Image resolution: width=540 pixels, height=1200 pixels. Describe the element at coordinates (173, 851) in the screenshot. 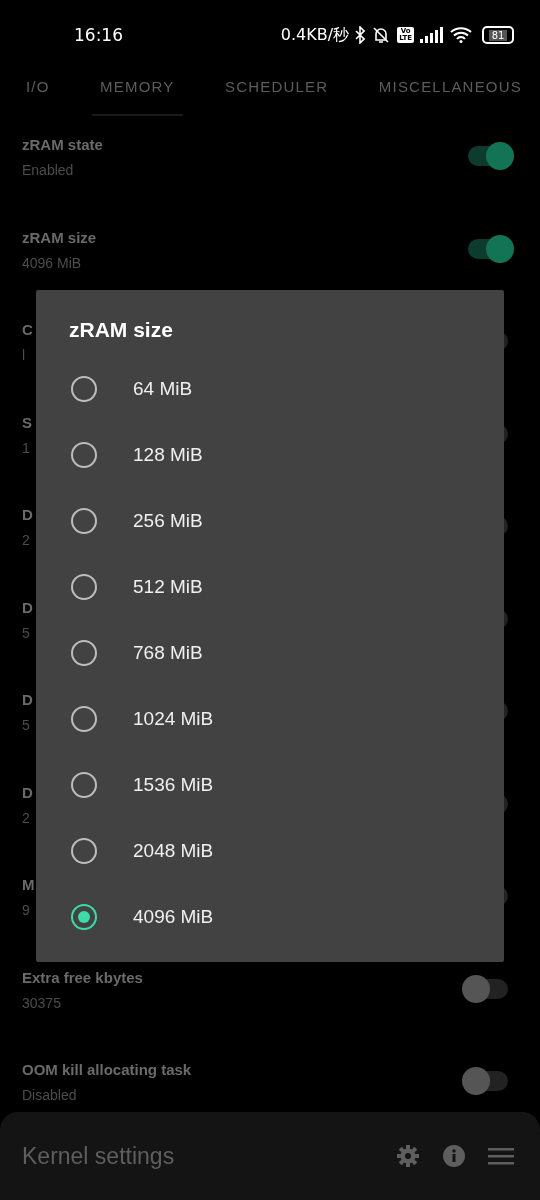

I see `option-label: 2048 MiB` at that location.